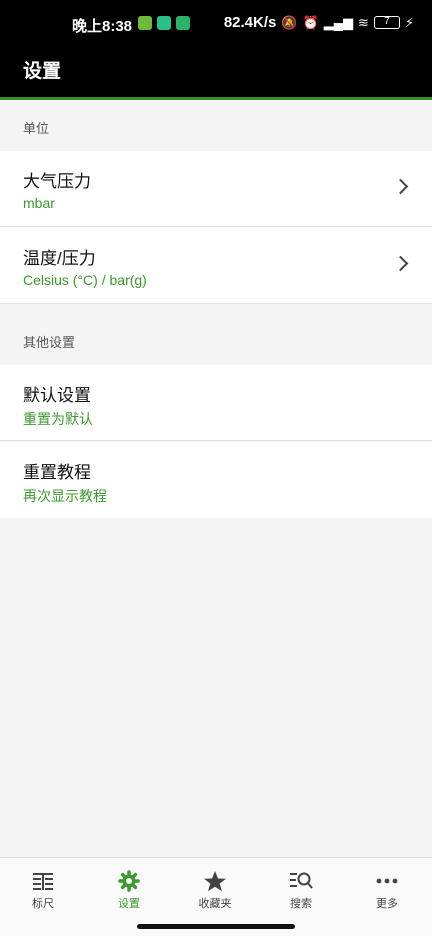 Image resolution: width=432 pixels, height=936 pixels. Describe the element at coordinates (39, 203) in the screenshot. I see `setting-value: mbar` at that location.